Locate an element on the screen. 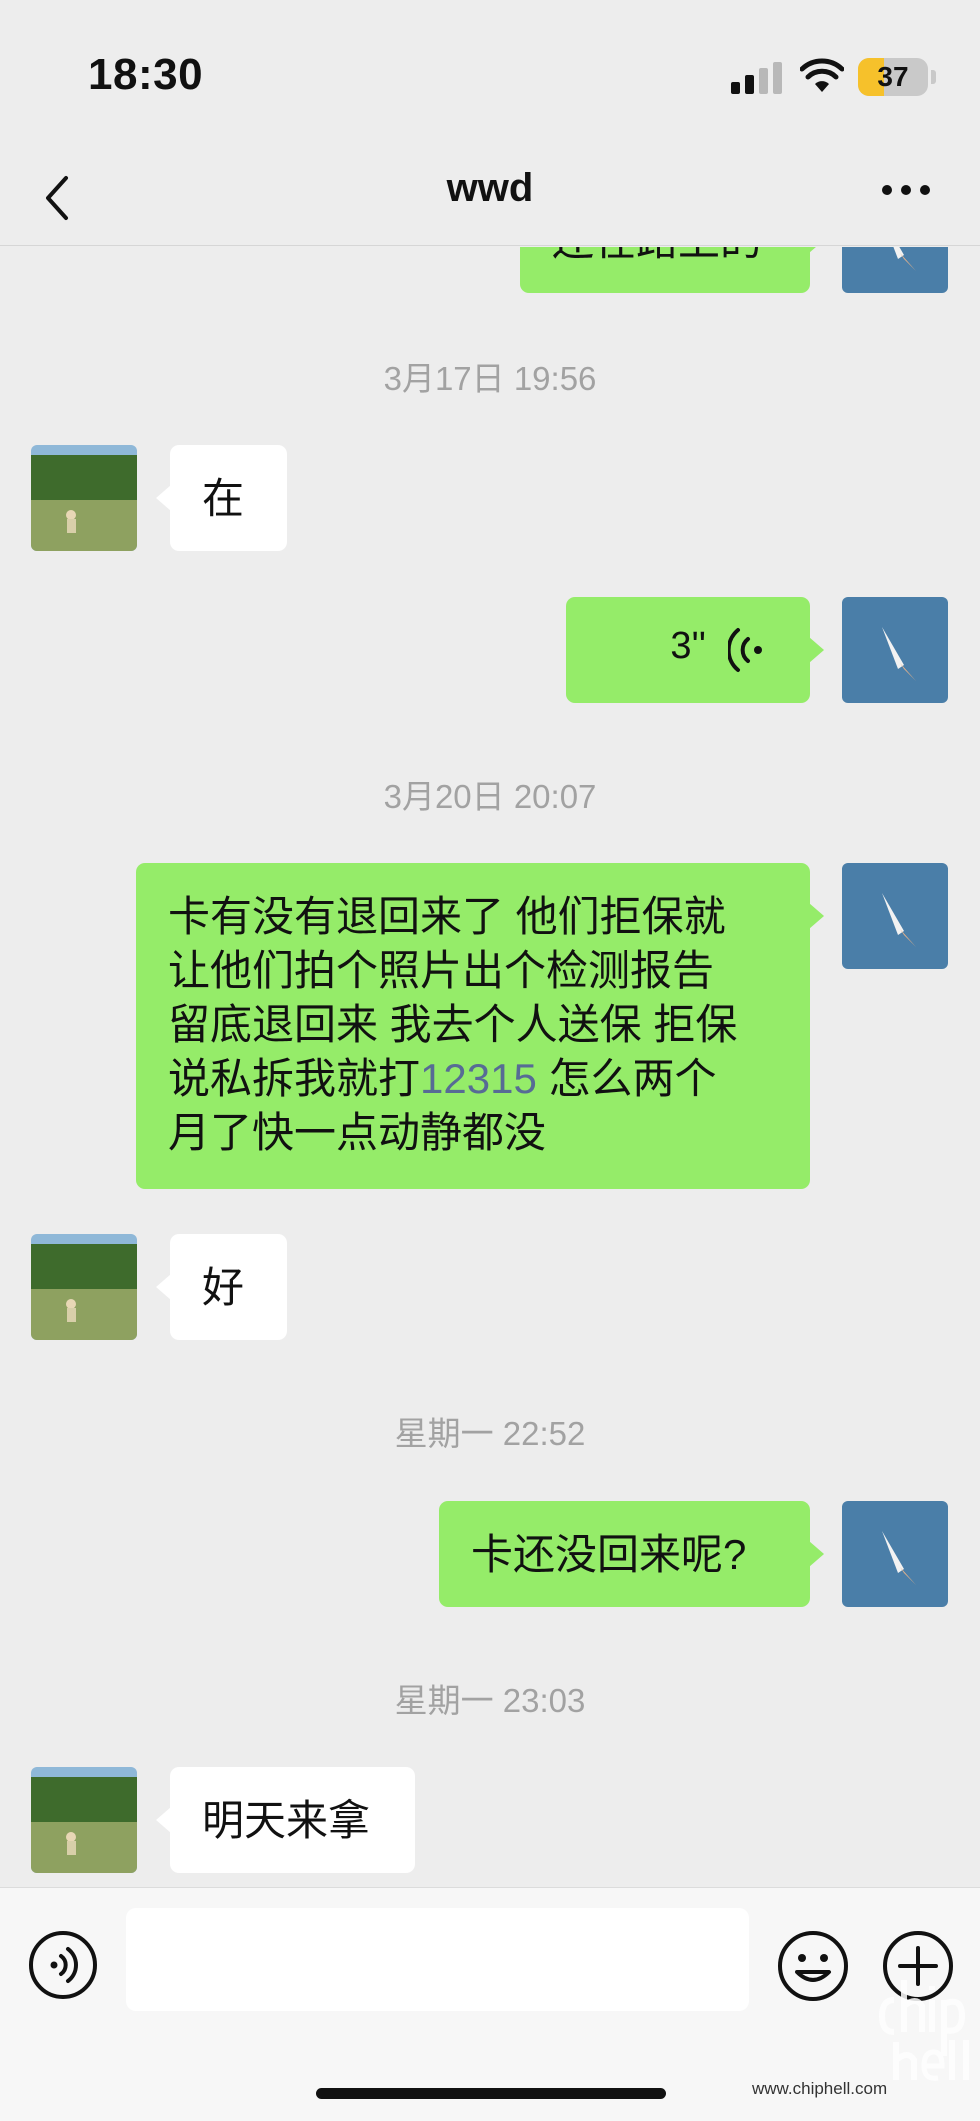 The height and width of the screenshot is (2121, 980). timestamp: 星期一 22:52 is located at coordinates (490, 1433).